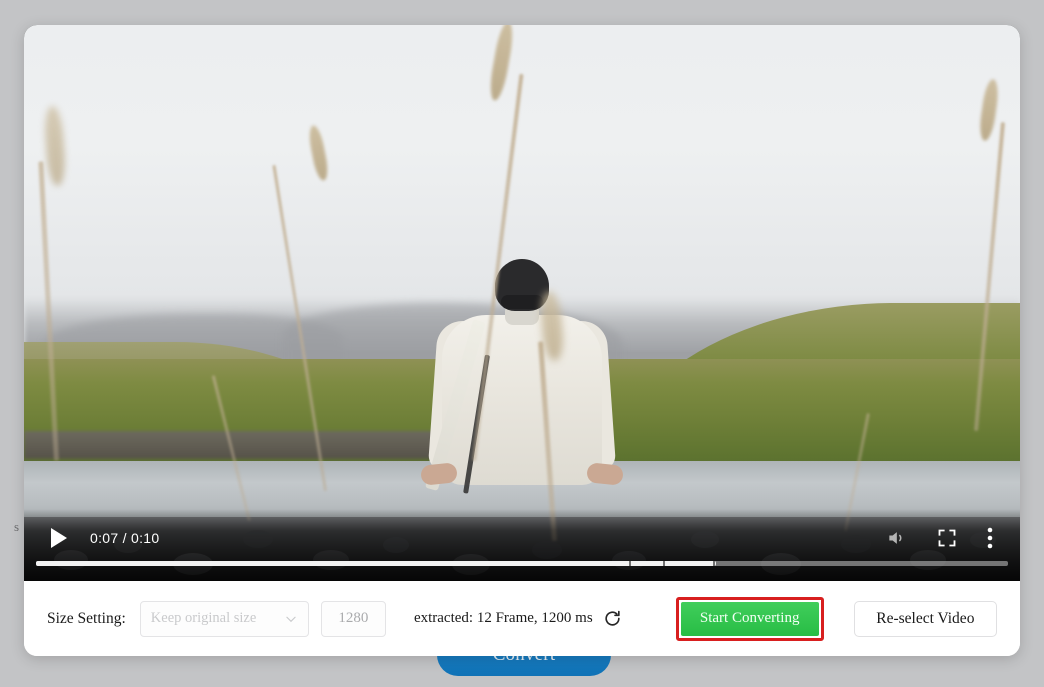 The width and height of the screenshot is (1044, 687). I want to click on play-icon, so click(59, 538).